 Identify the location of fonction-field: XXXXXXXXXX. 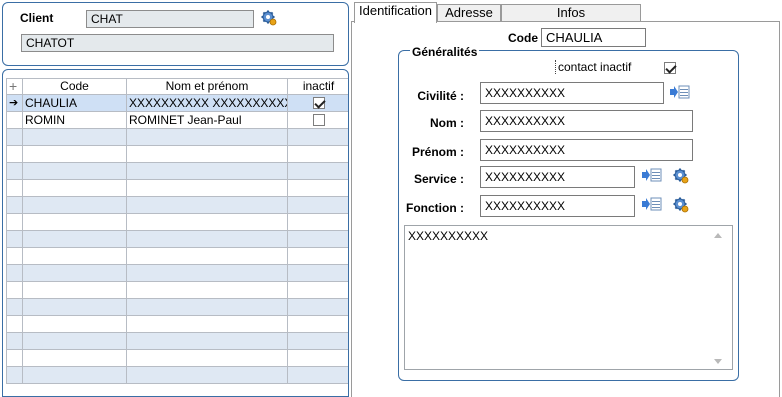
(557, 206).